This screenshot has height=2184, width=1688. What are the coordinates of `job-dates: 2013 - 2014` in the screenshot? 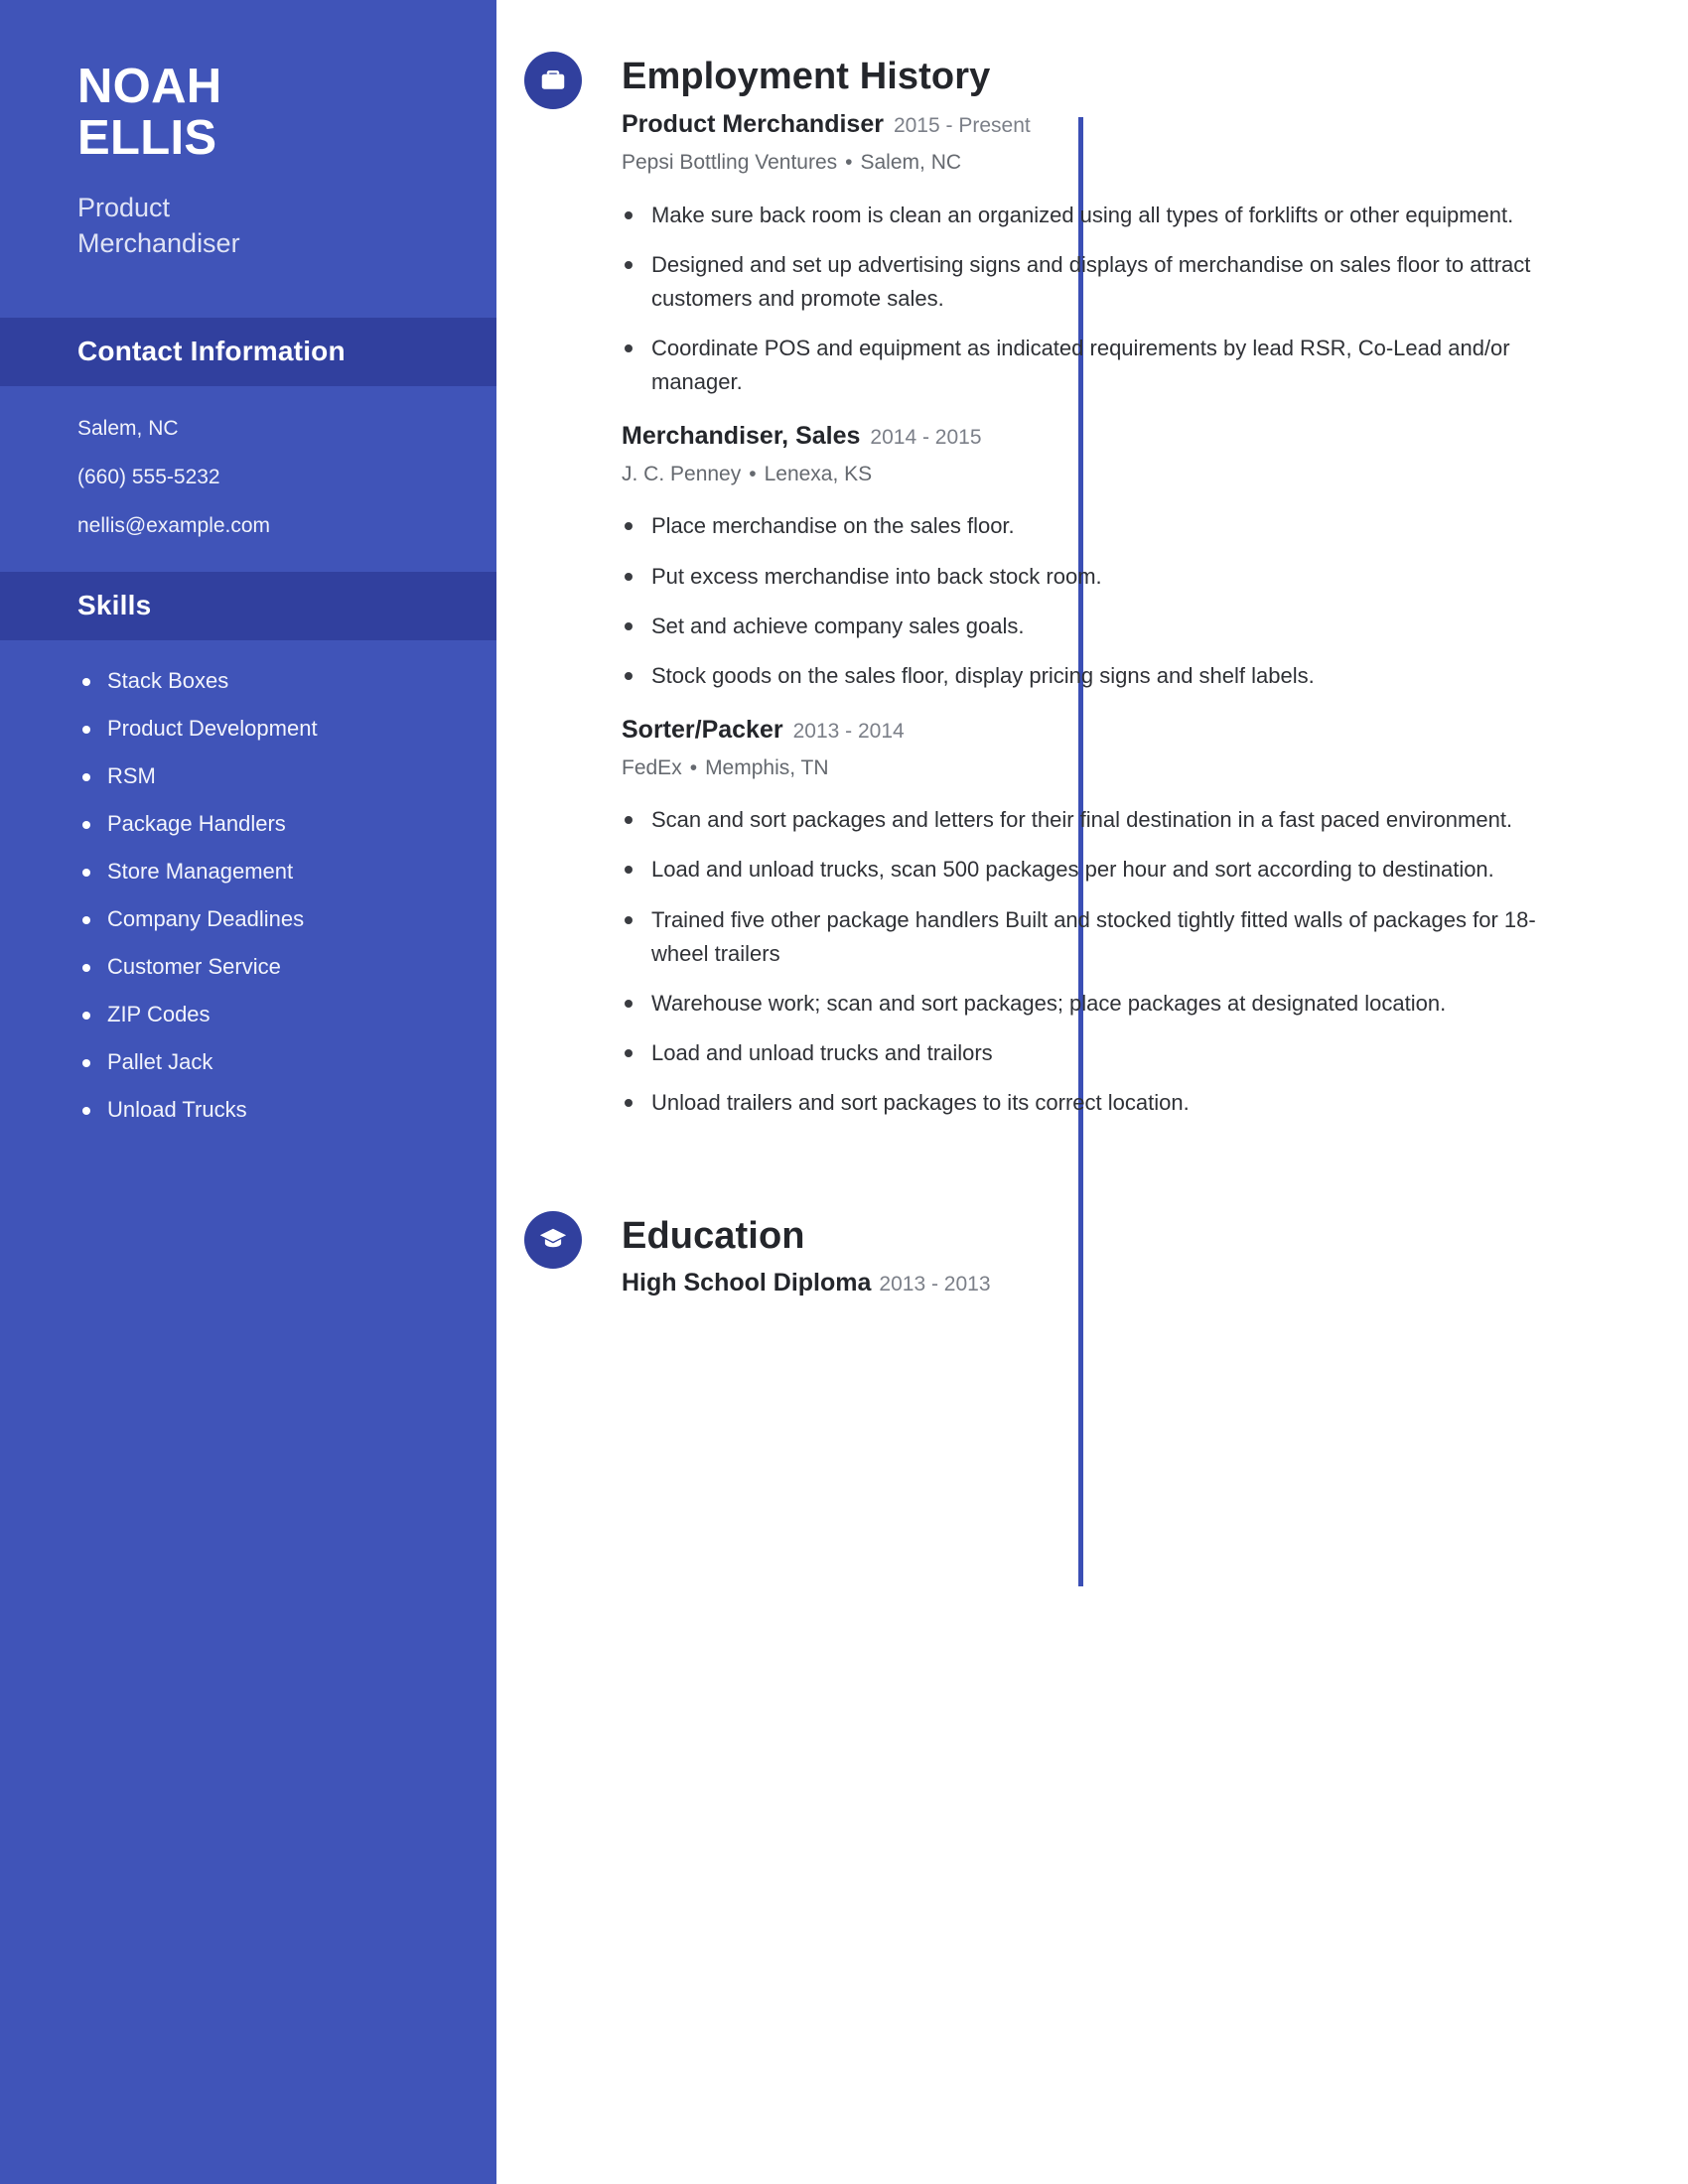 It's located at (848, 731).